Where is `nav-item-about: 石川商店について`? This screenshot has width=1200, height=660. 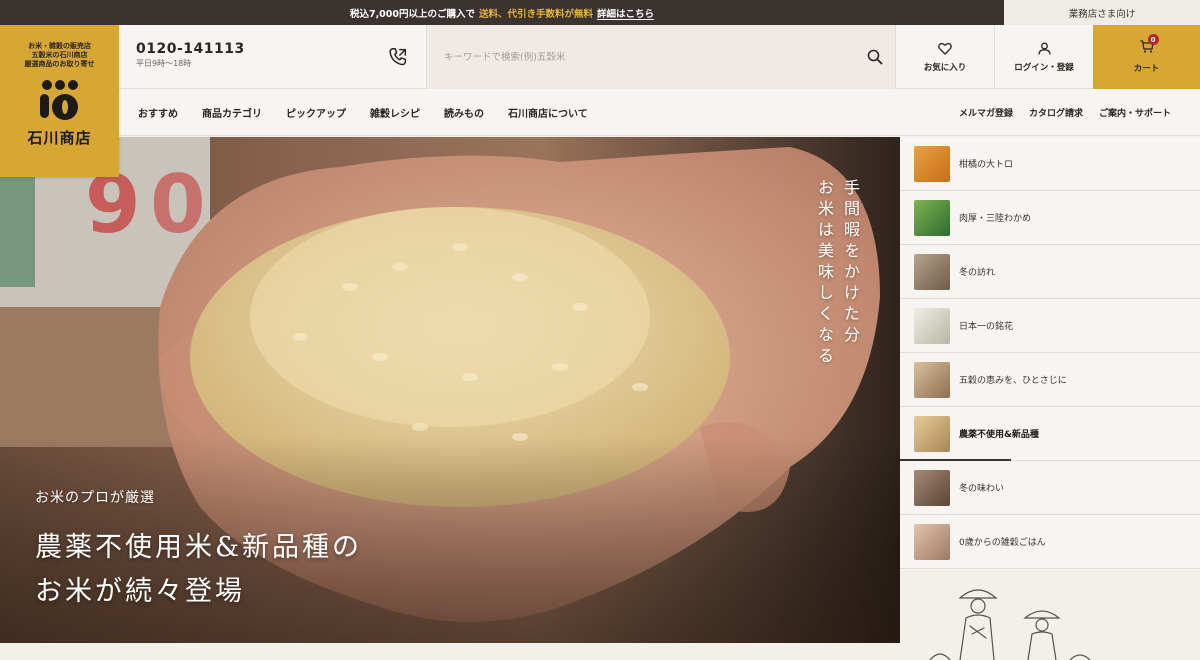 nav-item-about: 石川商店について is located at coordinates (548, 112).